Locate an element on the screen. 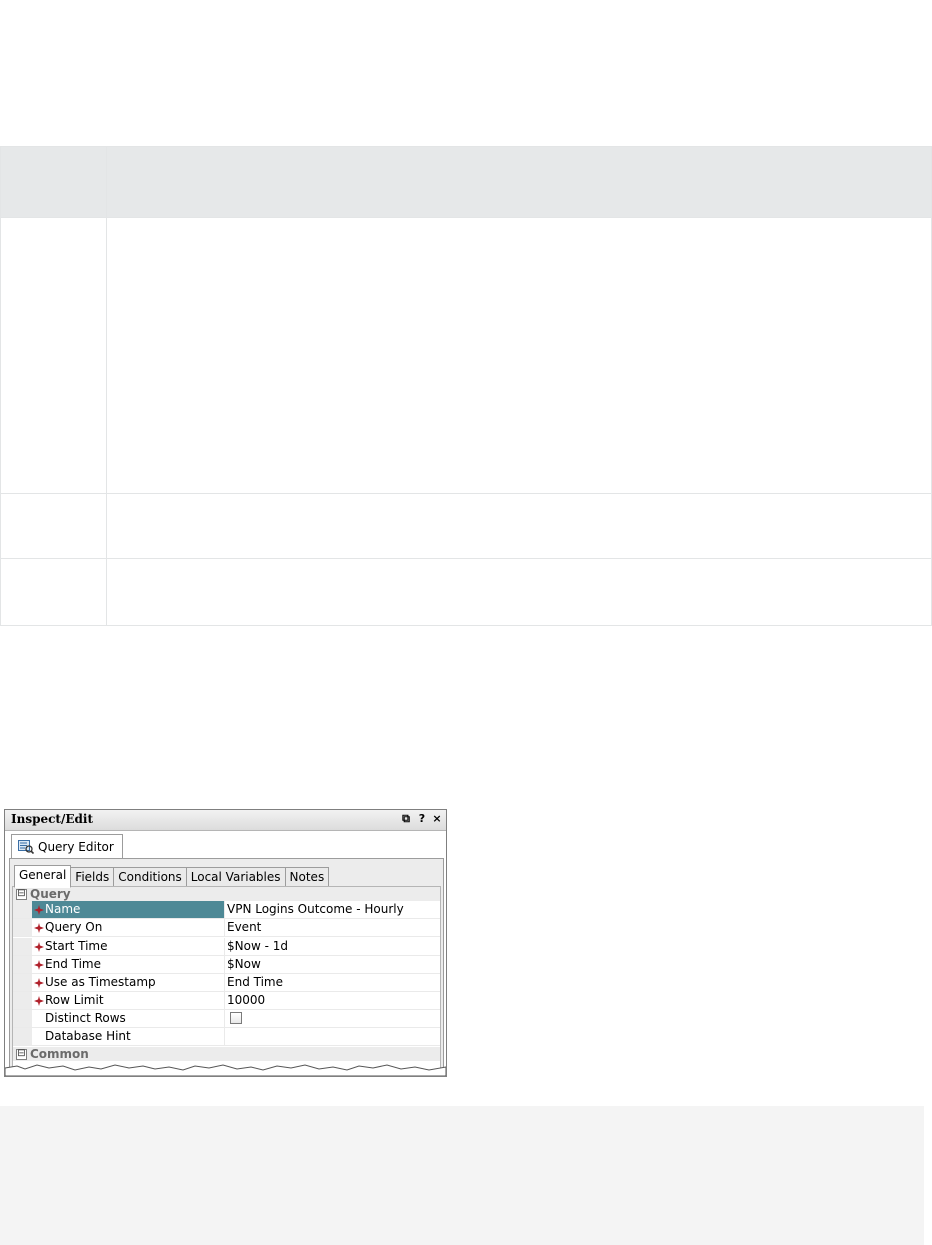  property-value: VPN Logins Outcome - Hourly is located at coordinates (315, 909).